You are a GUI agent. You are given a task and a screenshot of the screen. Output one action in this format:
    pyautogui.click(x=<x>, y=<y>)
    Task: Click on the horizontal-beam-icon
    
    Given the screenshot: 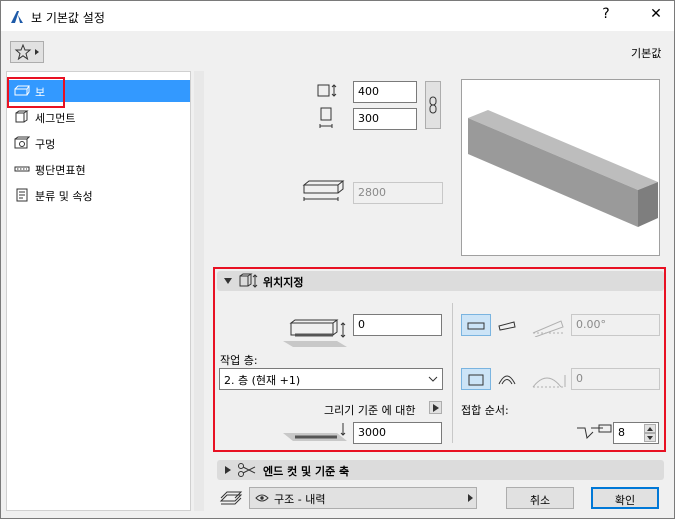 What is the action you would take?
    pyautogui.click(x=476, y=326)
    